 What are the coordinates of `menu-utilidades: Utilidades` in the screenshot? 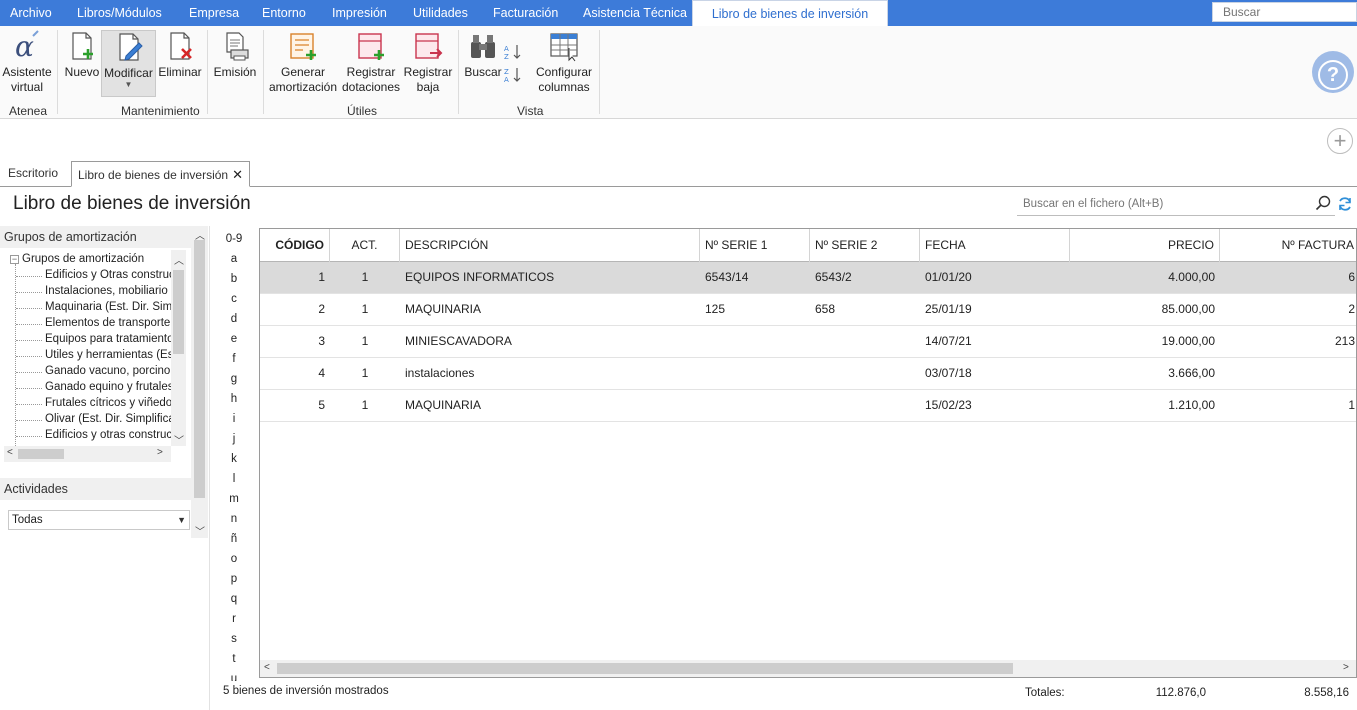 It's located at (440, 13).